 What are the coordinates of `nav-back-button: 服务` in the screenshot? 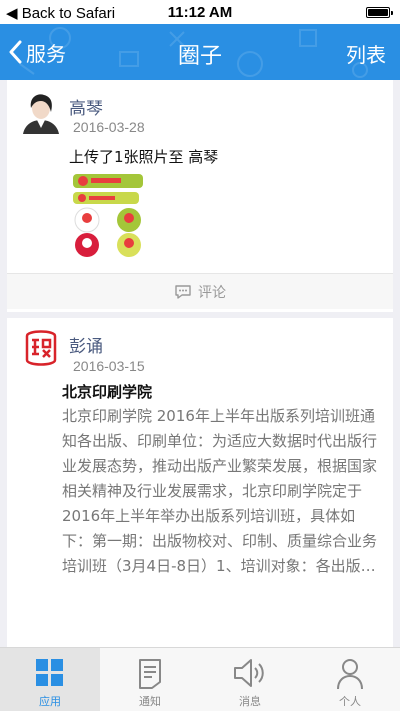 It's located at (37, 52).